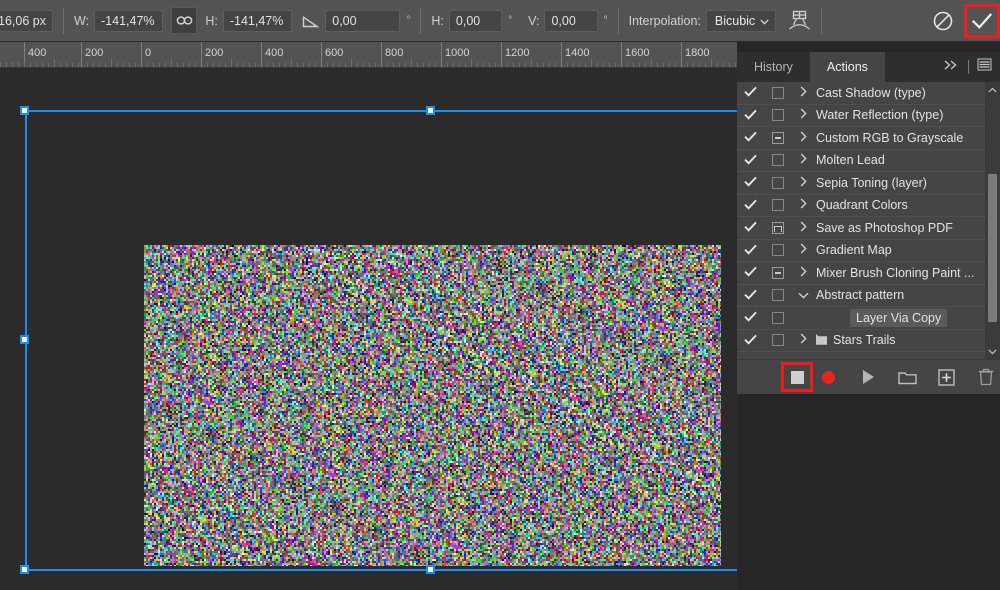 This screenshot has height=590, width=1000. What do you see at coordinates (430, 569) in the screenshot?
I see `transform-handle-bottom-center` at bounding box center [430, 569].